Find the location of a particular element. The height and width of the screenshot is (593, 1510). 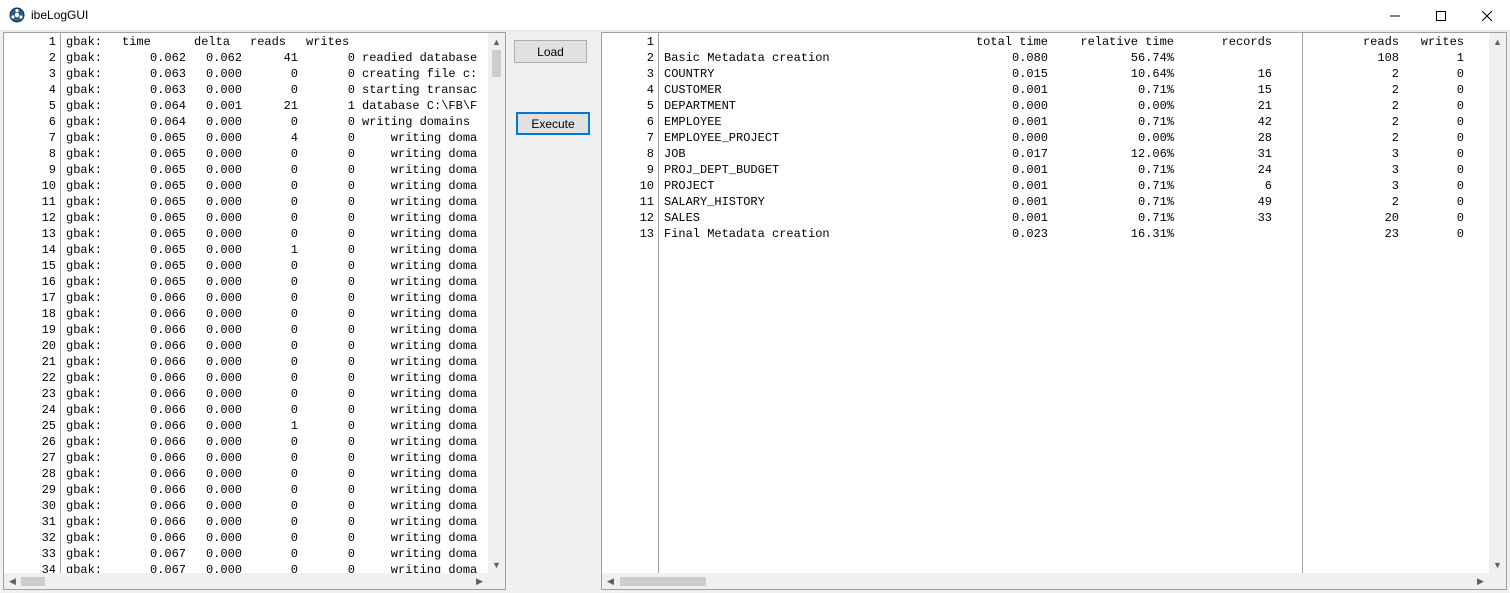

report-cell: SALES is located at coordinates (682, 218).